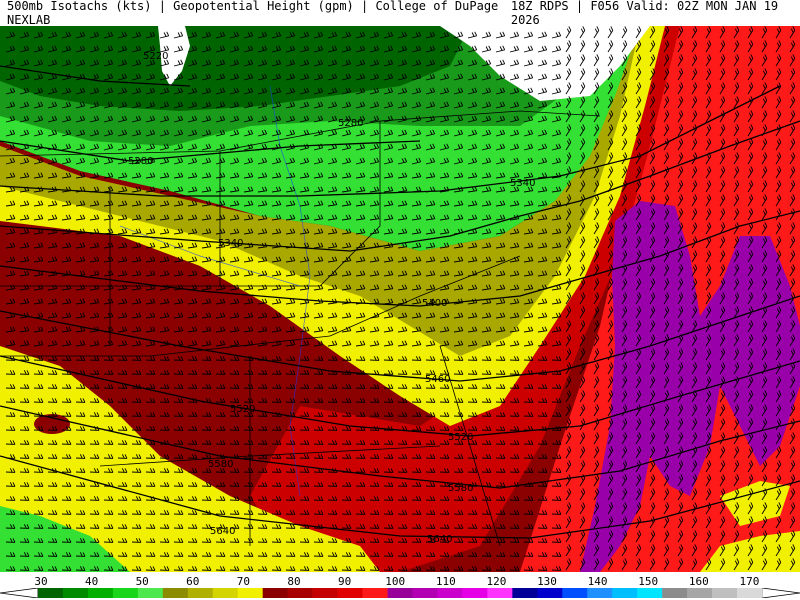 The image size is (800, 600). Describe the element at coordinates (780, 593) in the screenshot. I see `colorbar-arrow-right` at that location.